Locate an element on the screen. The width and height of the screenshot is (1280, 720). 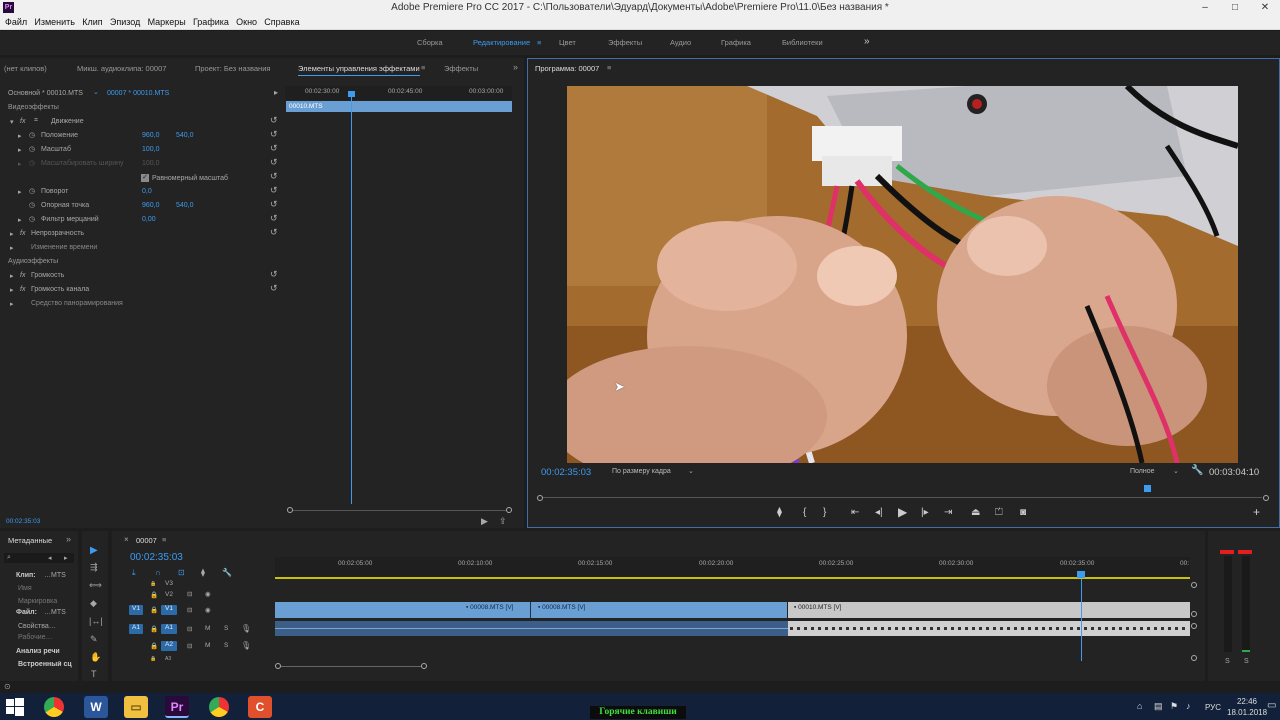
ripple-edit-tool-icon: ⟺ is located at coordinates (95, 585).